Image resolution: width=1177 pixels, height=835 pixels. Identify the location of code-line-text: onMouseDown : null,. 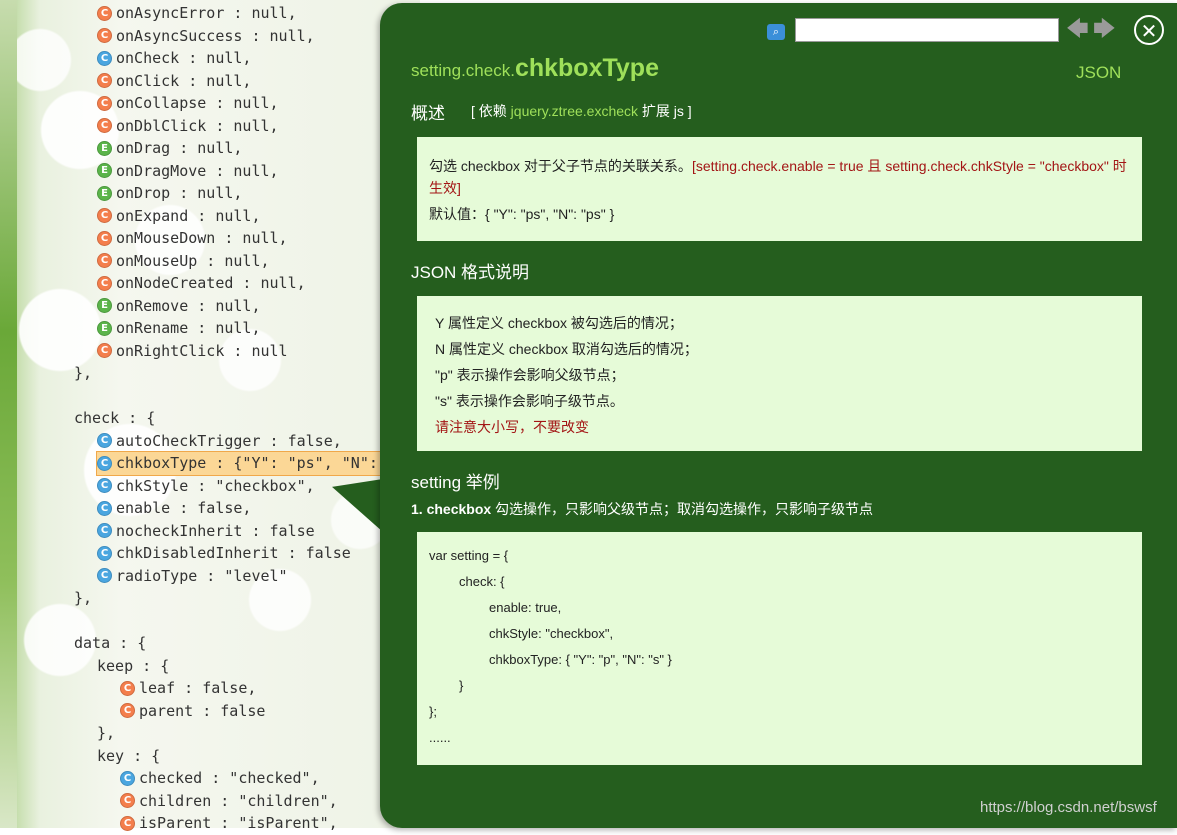
(202, 238).